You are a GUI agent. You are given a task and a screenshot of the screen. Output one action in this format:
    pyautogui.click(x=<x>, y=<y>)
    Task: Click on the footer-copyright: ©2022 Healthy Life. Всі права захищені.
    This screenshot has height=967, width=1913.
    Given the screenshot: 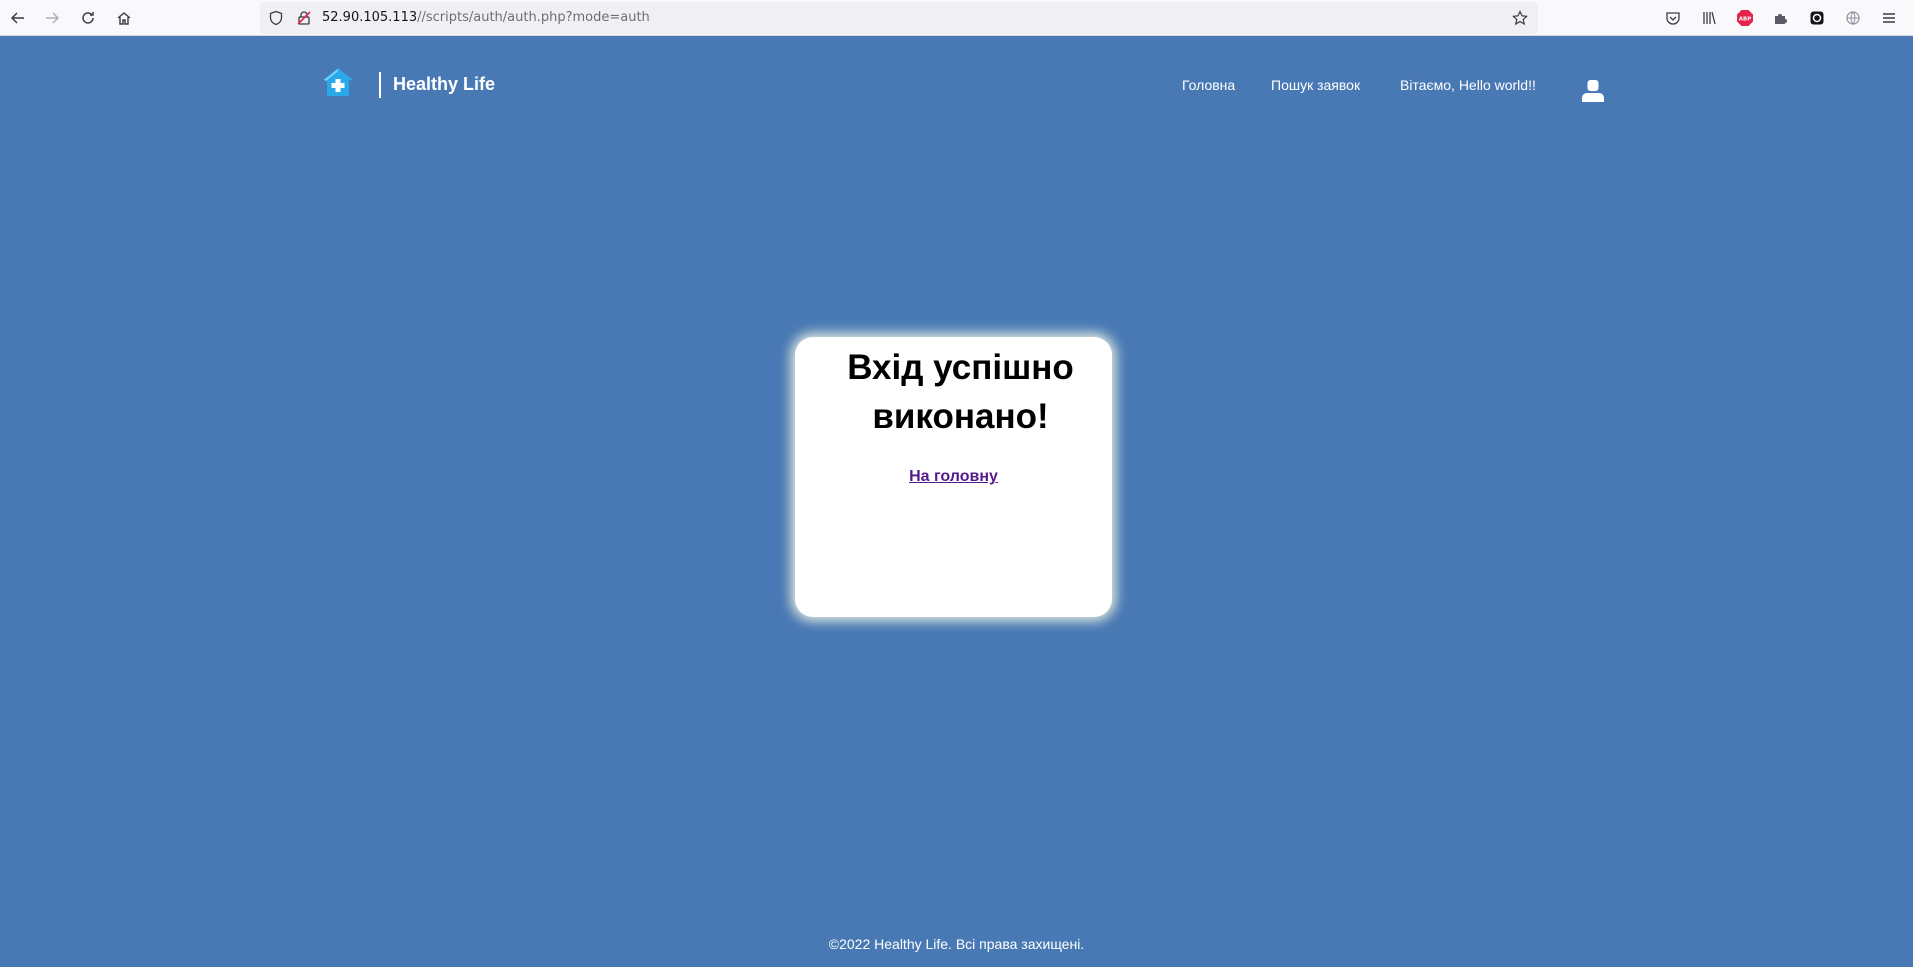 What is the action you would take?
    pyautogui.click(x=956, y=944)
    